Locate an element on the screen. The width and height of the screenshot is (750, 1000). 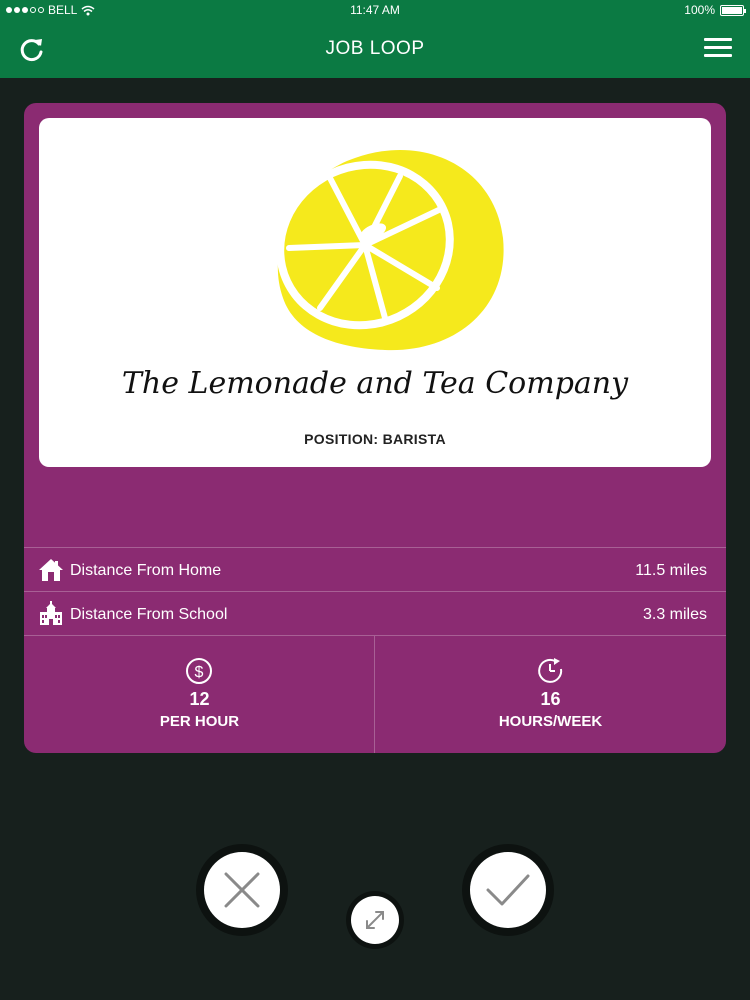
menu-button is located at coordinates (718, 49).